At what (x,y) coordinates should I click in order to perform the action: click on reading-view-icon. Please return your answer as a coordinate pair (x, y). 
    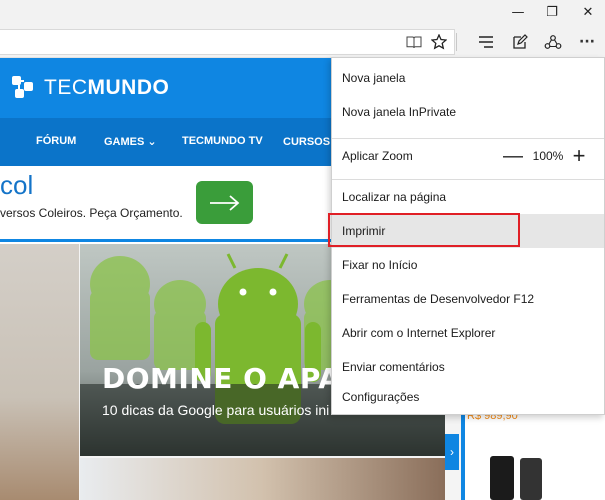
    Looking at the image, I should click on (414, 42).